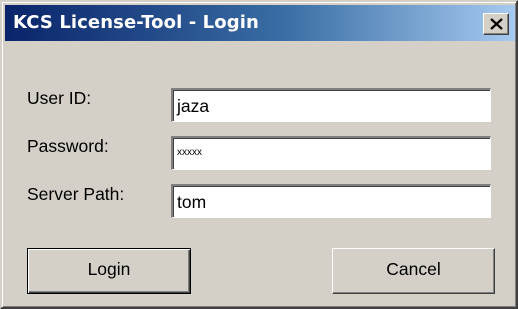 Image resolution: width=518 pixels, height=309 pixels. I want to click on title-bar: KCS License-Tool - Login, so click(260, 23).